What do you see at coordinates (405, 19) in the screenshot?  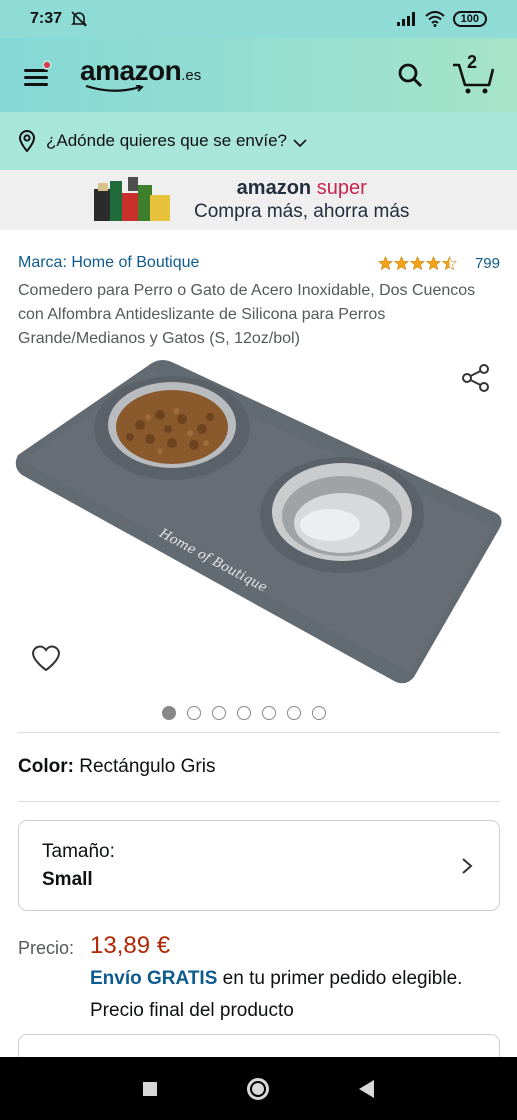 I see `signal-icon` at bounding box center [405, 19].